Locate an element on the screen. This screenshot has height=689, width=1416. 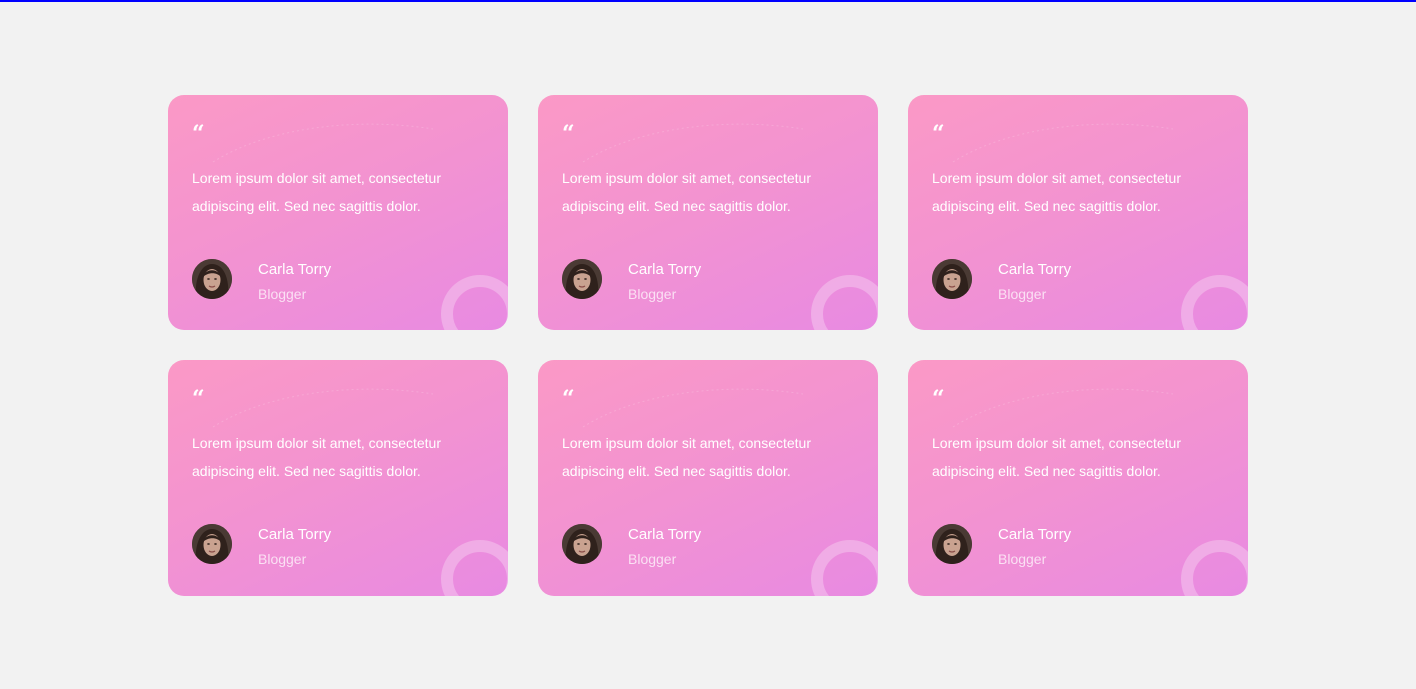
top-border-line is located at coordinates (708, 1).